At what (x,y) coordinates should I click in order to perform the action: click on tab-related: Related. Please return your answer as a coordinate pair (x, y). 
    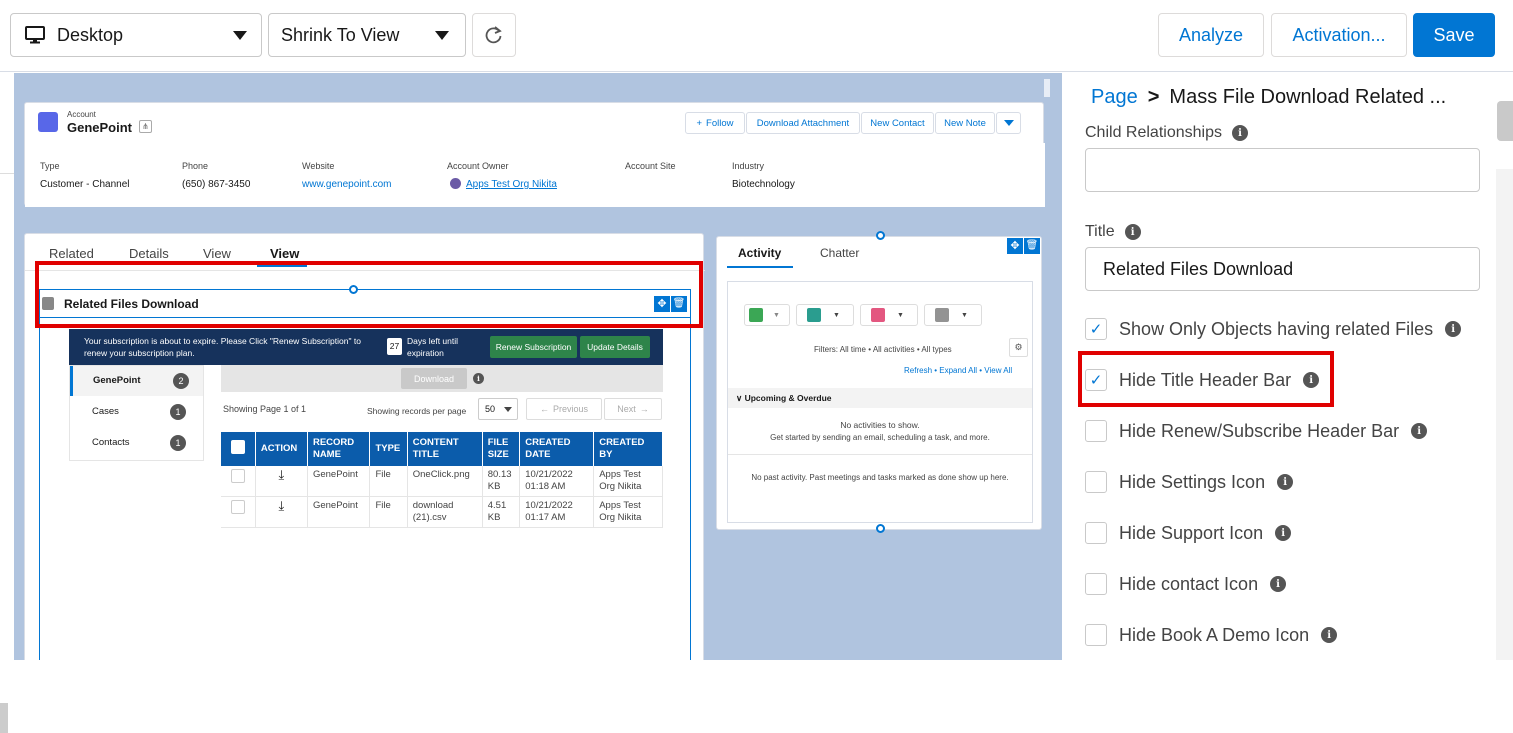
    Looking at the image, I should click on (71, 253).